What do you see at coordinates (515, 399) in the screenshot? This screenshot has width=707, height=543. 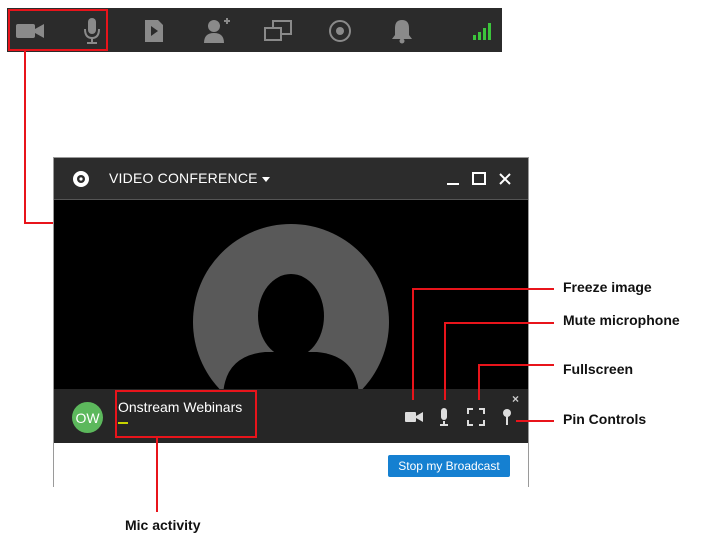 I see `close-controls-icon: ×` at bounding box center [515, 399].